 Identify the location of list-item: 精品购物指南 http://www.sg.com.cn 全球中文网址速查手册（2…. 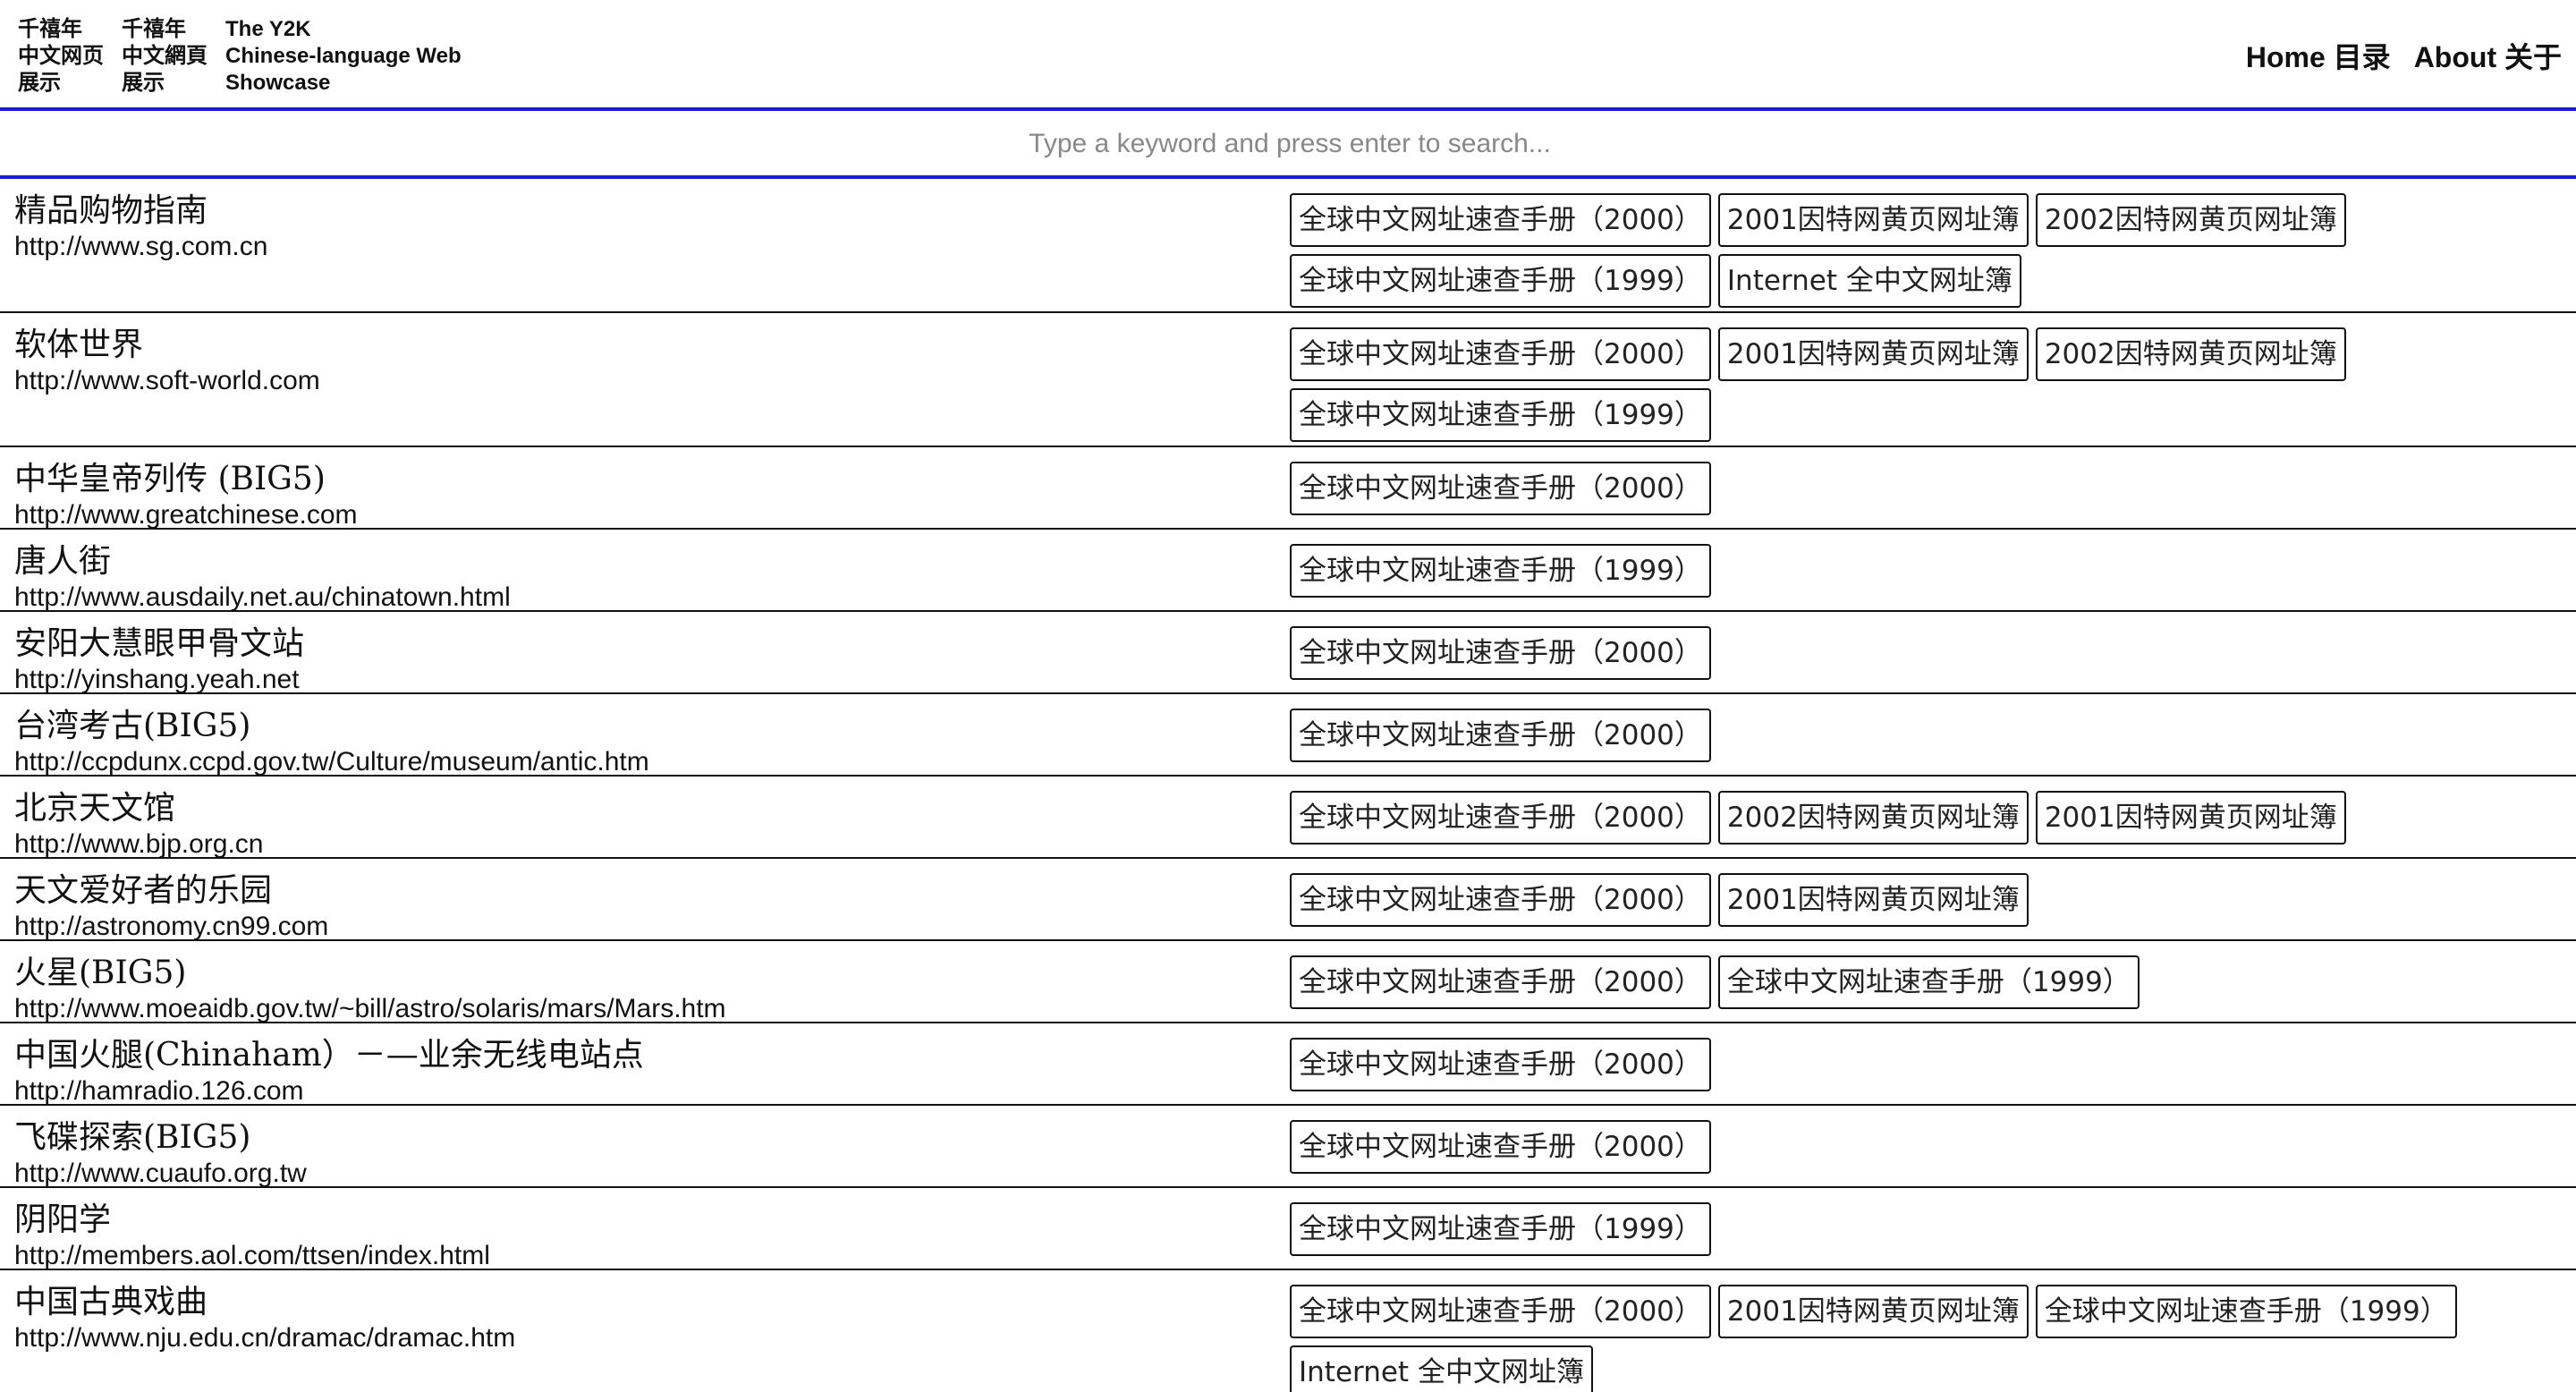
(1288, 246).